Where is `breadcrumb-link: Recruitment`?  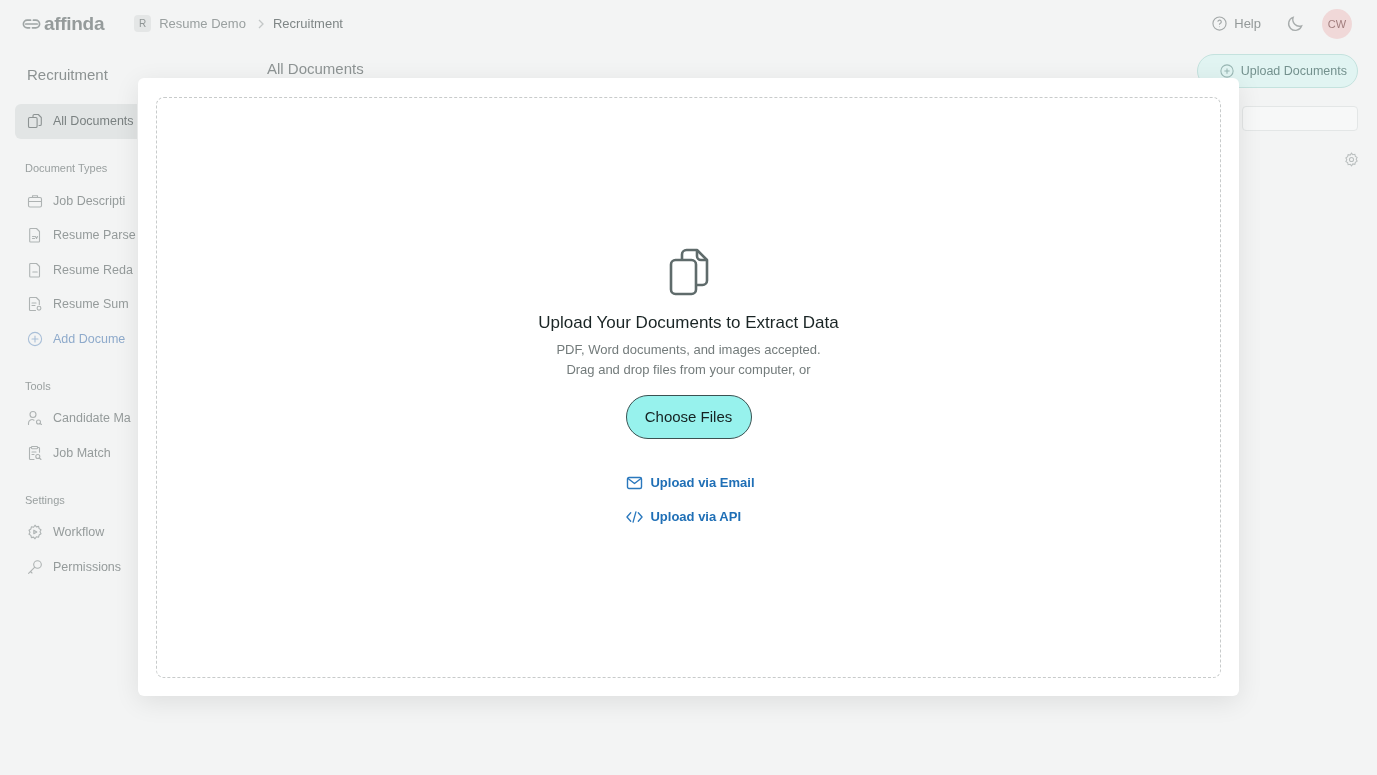 breadcrumb-link: Recruitment is located at coordinates (307, 23).